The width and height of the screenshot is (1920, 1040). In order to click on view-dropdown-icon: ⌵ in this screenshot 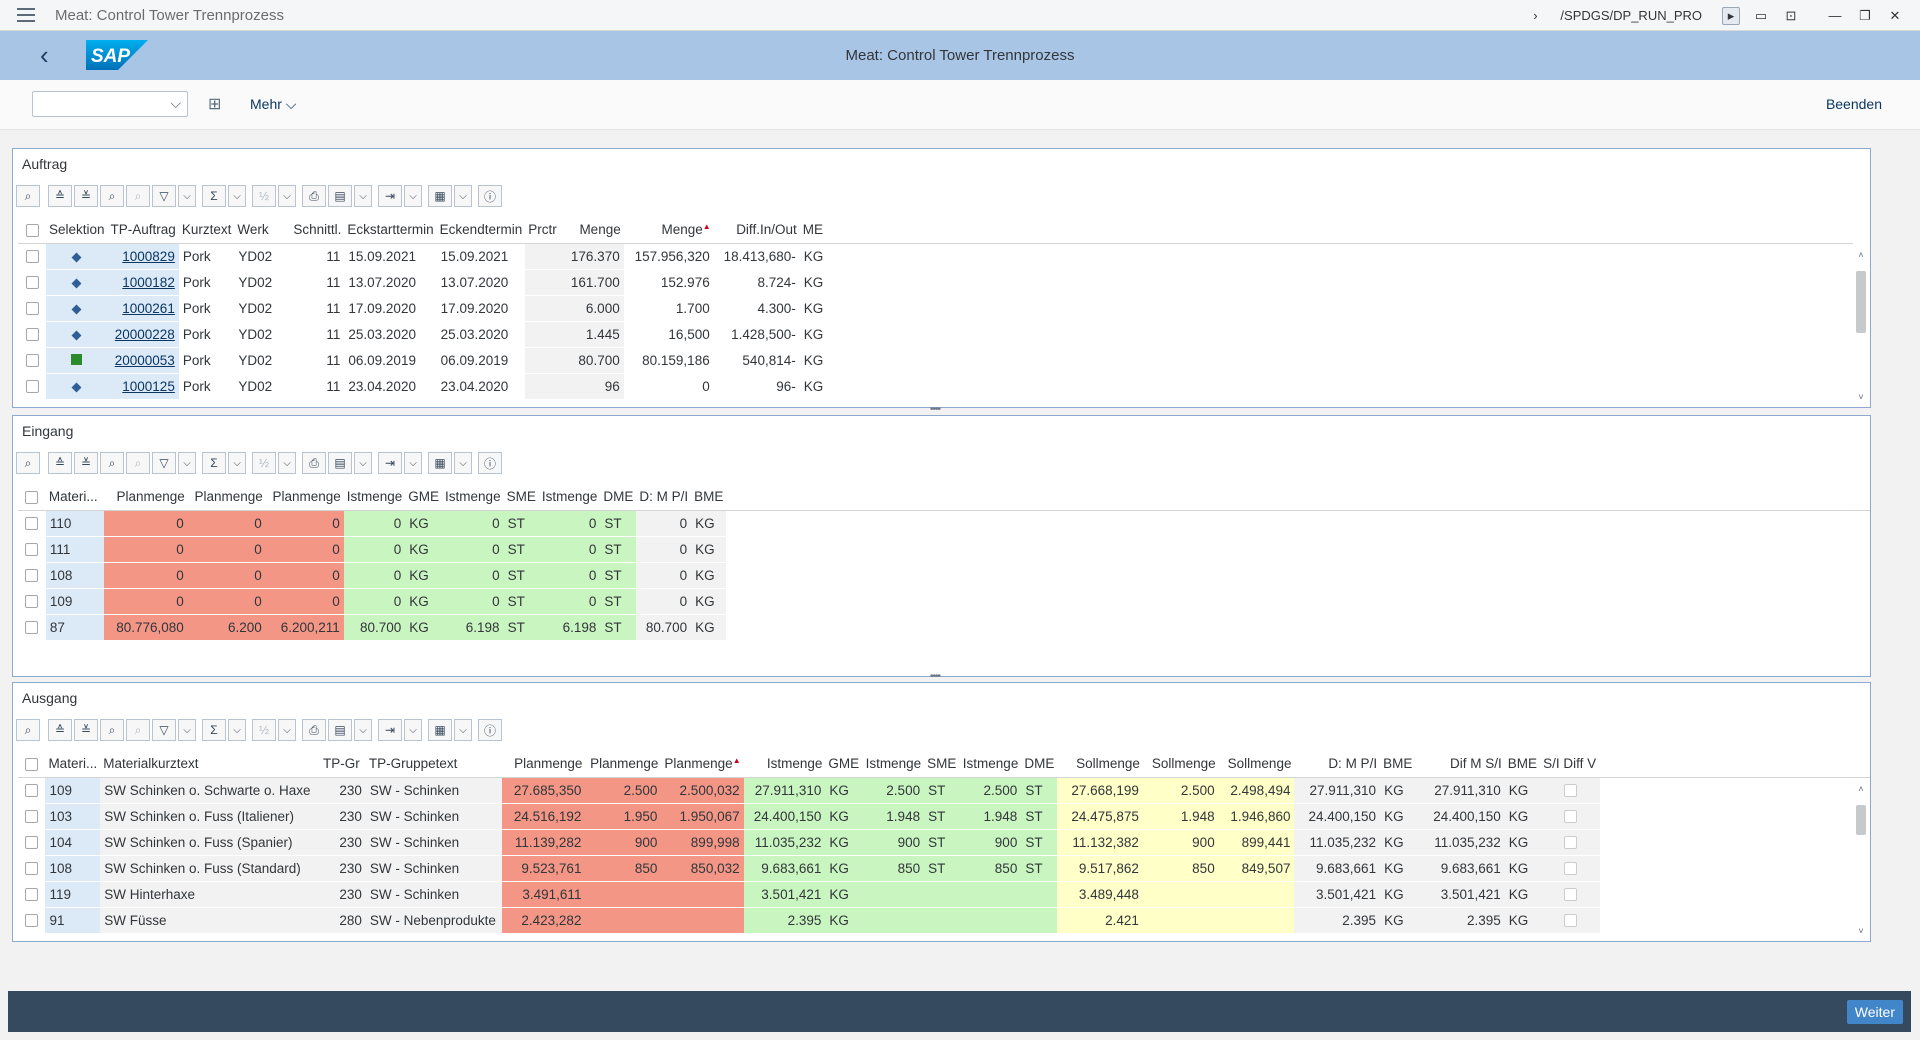, I will do `click(363, 463)`.